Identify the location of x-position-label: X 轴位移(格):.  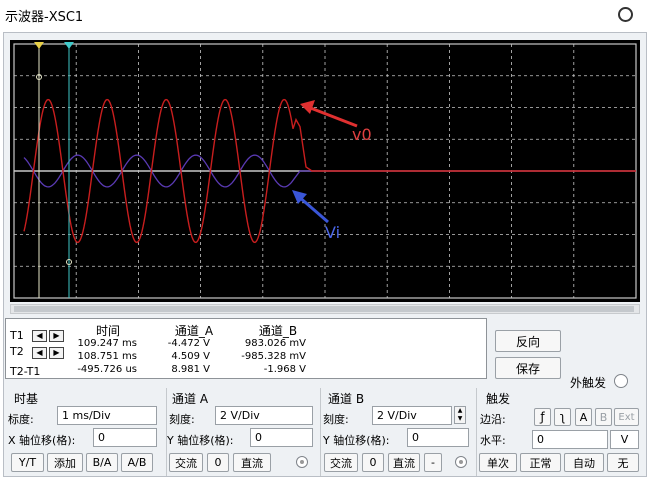
(42, 440).